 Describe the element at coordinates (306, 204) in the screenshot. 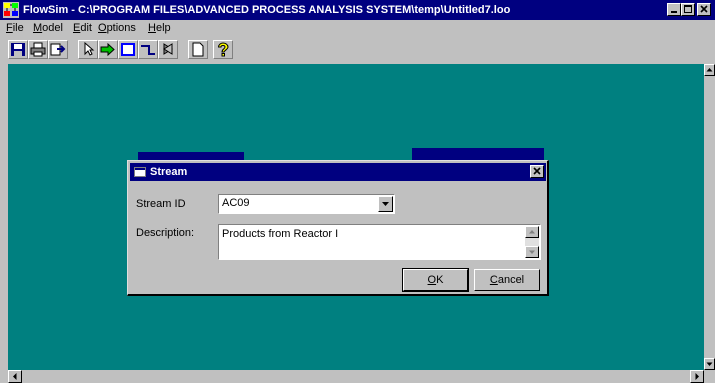

I see `stream-id-combobox: AC09` at that location.